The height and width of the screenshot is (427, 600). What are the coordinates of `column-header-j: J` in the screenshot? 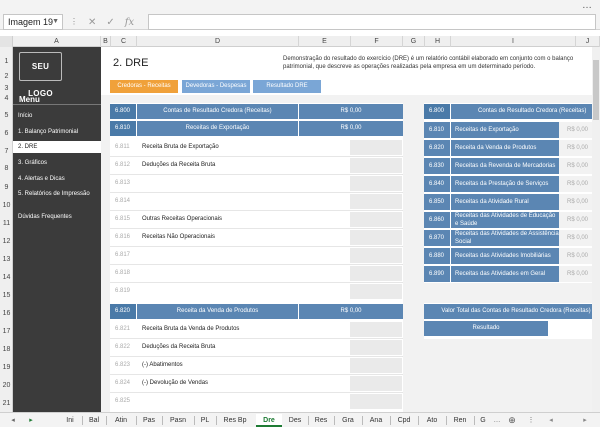 It's located at (588, 41).